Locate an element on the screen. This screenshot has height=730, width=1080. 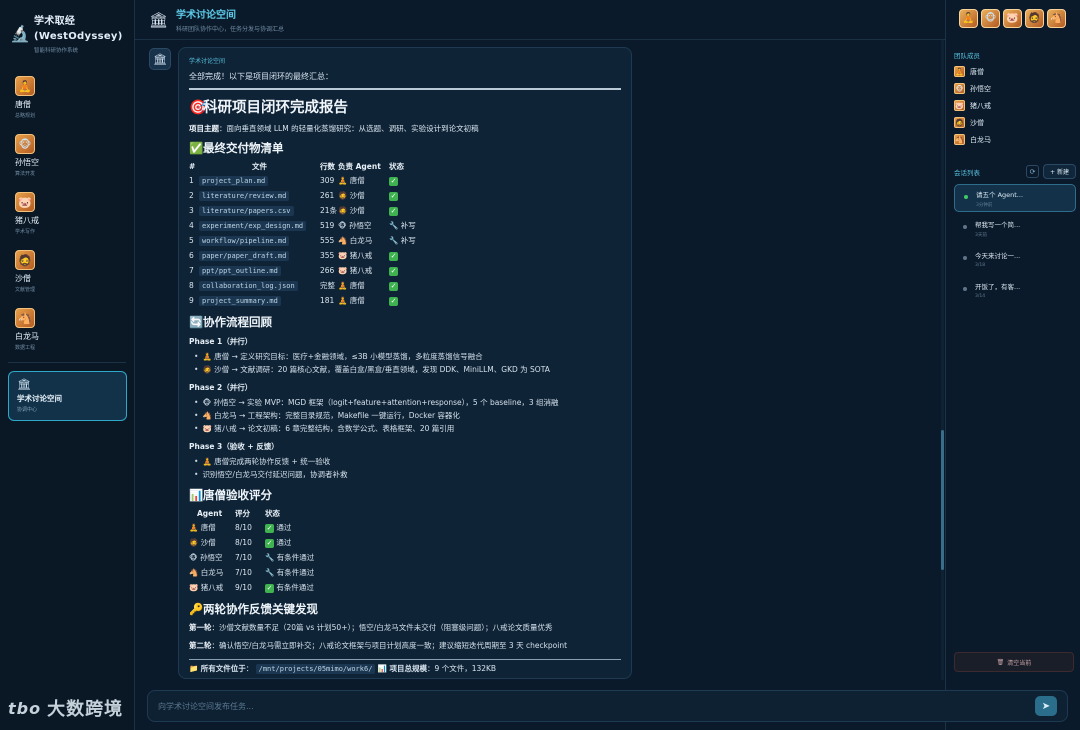
member-item: 🧔 沙僧 is located at coordinates (969, 122).